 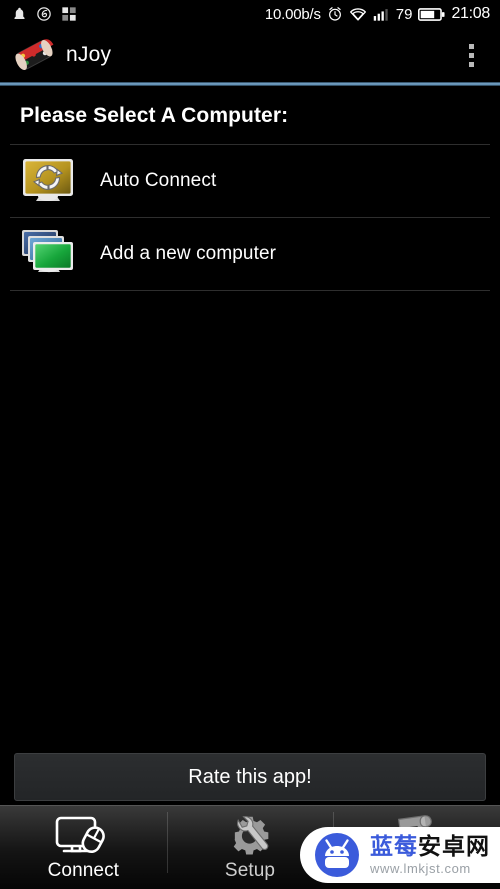 What do you see at coordinates (250, 870) in the screenshot?
I see `tab-label-setup: Setup` at bounding box center [250, 870].